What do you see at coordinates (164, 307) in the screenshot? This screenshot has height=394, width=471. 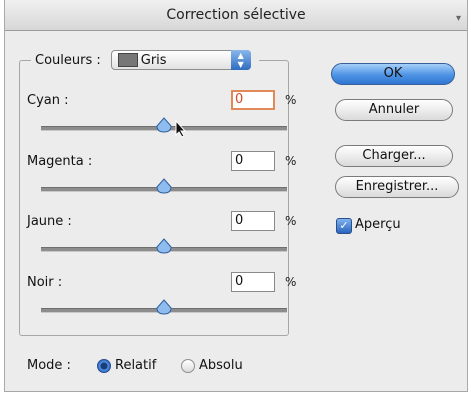 I see `black-slider-thumb` at bounding box center [164, 307].